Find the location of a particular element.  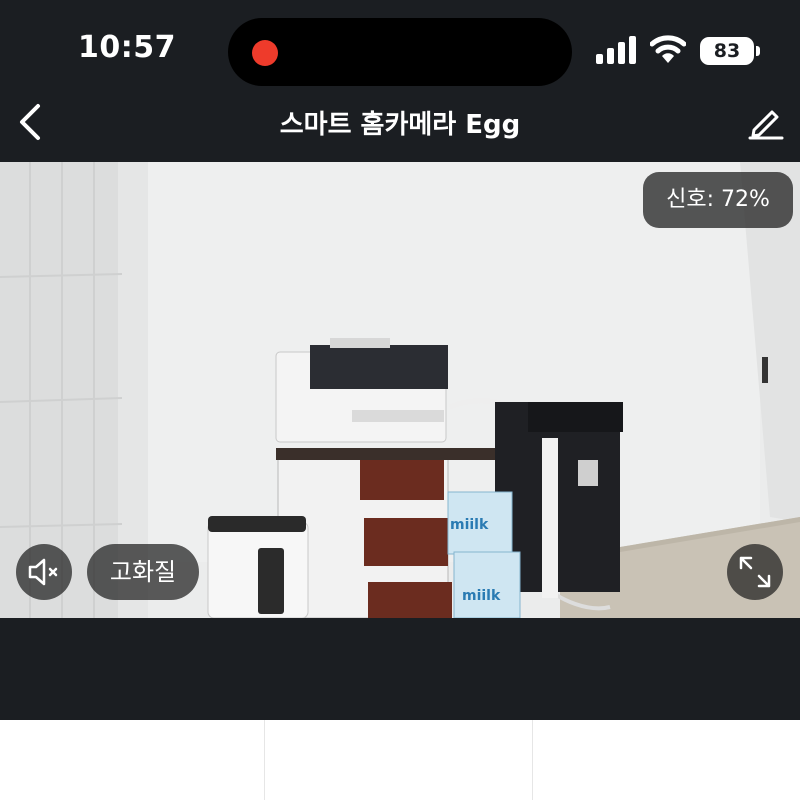

nav-bar: 스마트 홈카메라 Egg is located at coordinates (400, 131).